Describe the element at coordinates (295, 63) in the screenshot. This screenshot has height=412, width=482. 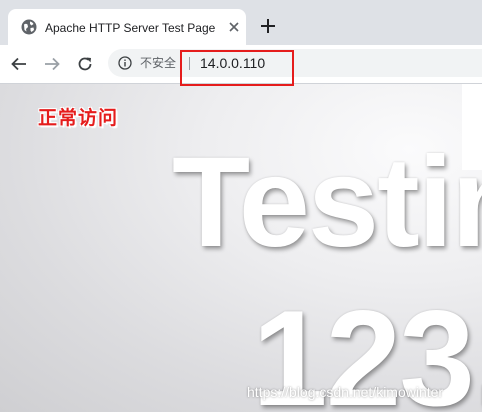
I see `address-bar: 不安全 14.0.0.110` at that location.